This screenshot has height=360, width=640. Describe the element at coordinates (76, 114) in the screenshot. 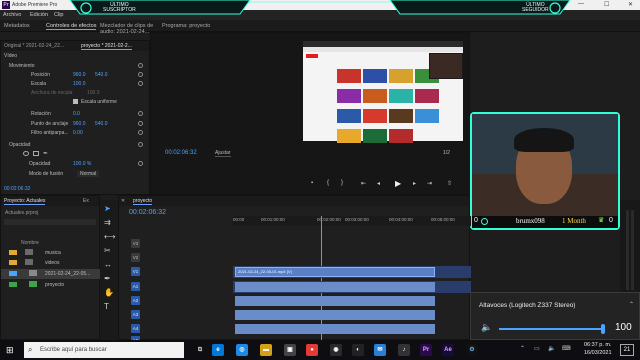

I see `rotacion-value: 0.0` at that location.